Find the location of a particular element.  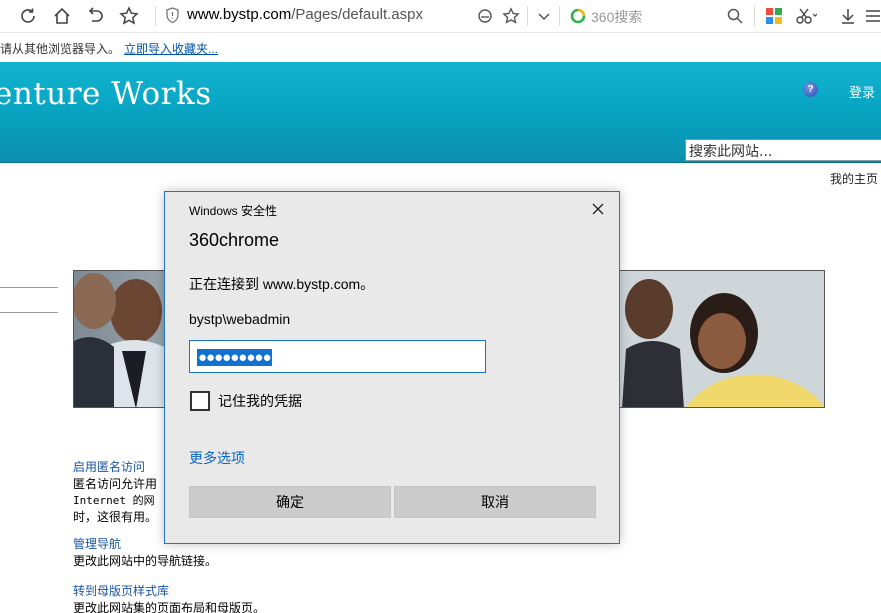

magnifier-icon is located at coordinates (735, 16).